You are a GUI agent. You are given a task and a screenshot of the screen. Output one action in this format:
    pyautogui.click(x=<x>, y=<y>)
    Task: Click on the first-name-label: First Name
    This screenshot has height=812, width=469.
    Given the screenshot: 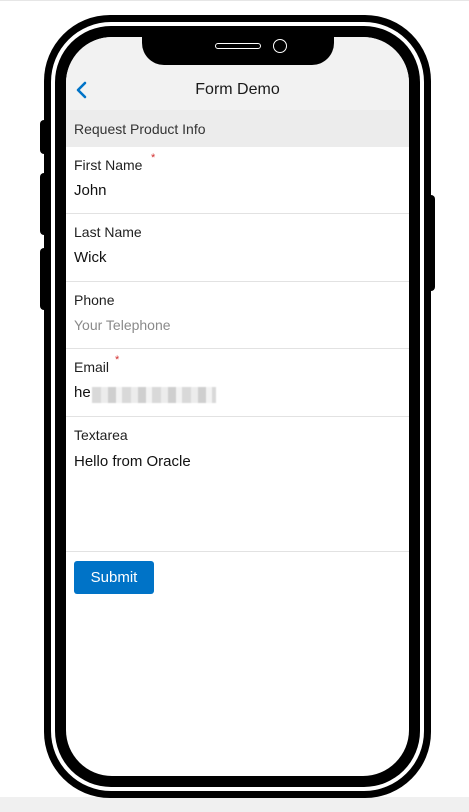 What is the action you would take?
    pyautogui.click(x=108, y=165)
    